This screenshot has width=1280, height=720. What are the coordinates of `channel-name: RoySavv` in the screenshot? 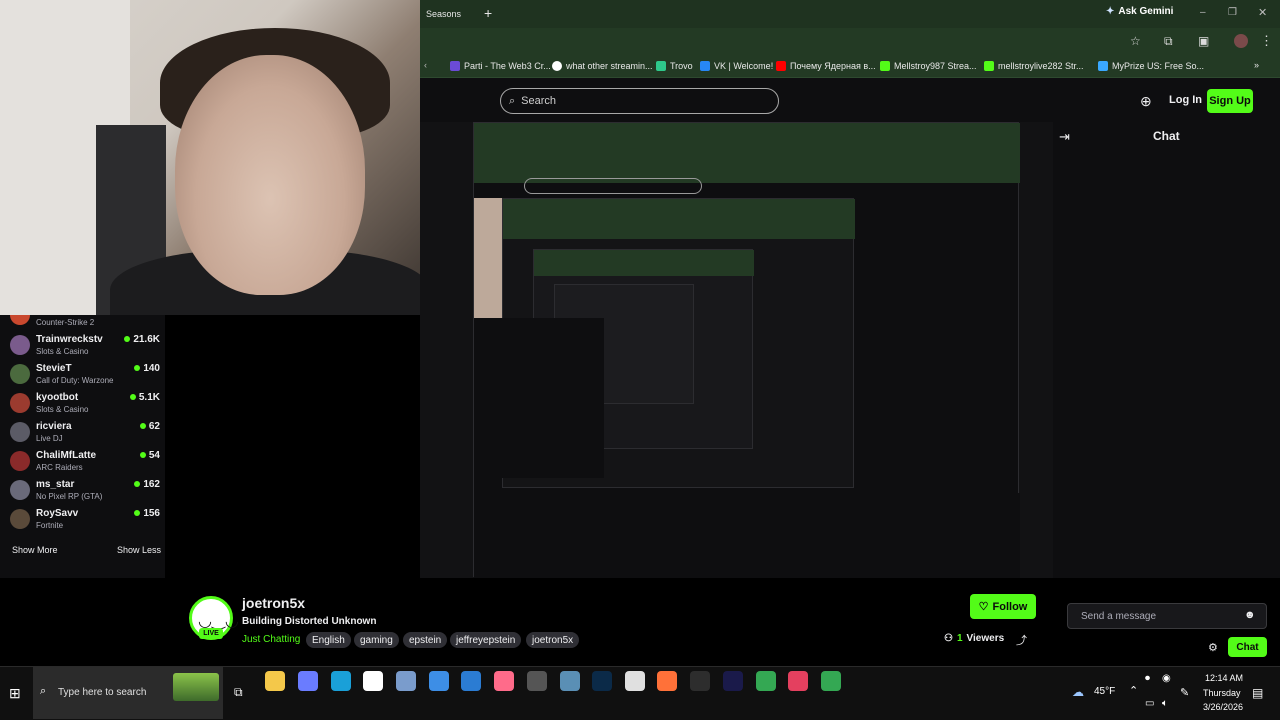 It's located at (57, 513).